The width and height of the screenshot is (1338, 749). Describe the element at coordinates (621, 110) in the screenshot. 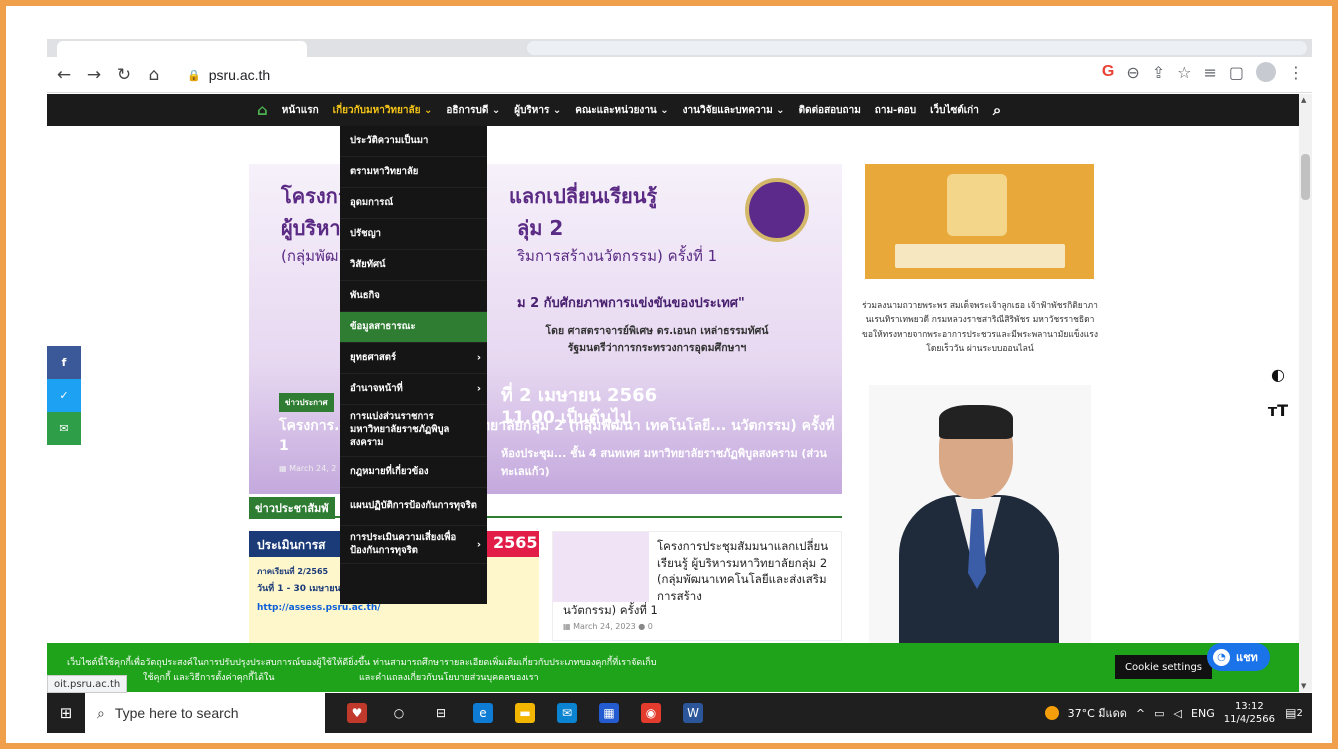

I see `nav-item-faculties: คณะและหน่วยงาน ⌄` at that location.